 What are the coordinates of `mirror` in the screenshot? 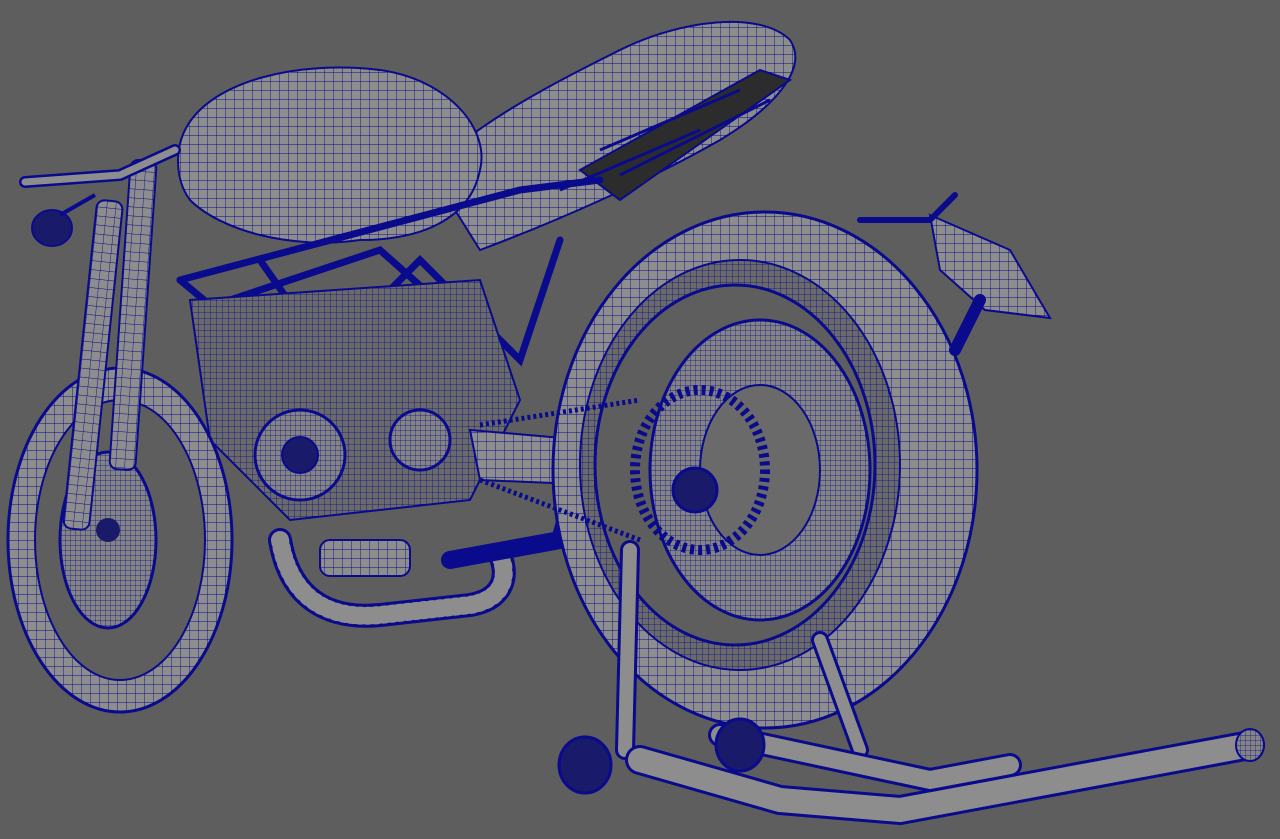 It's located at (63, 220).